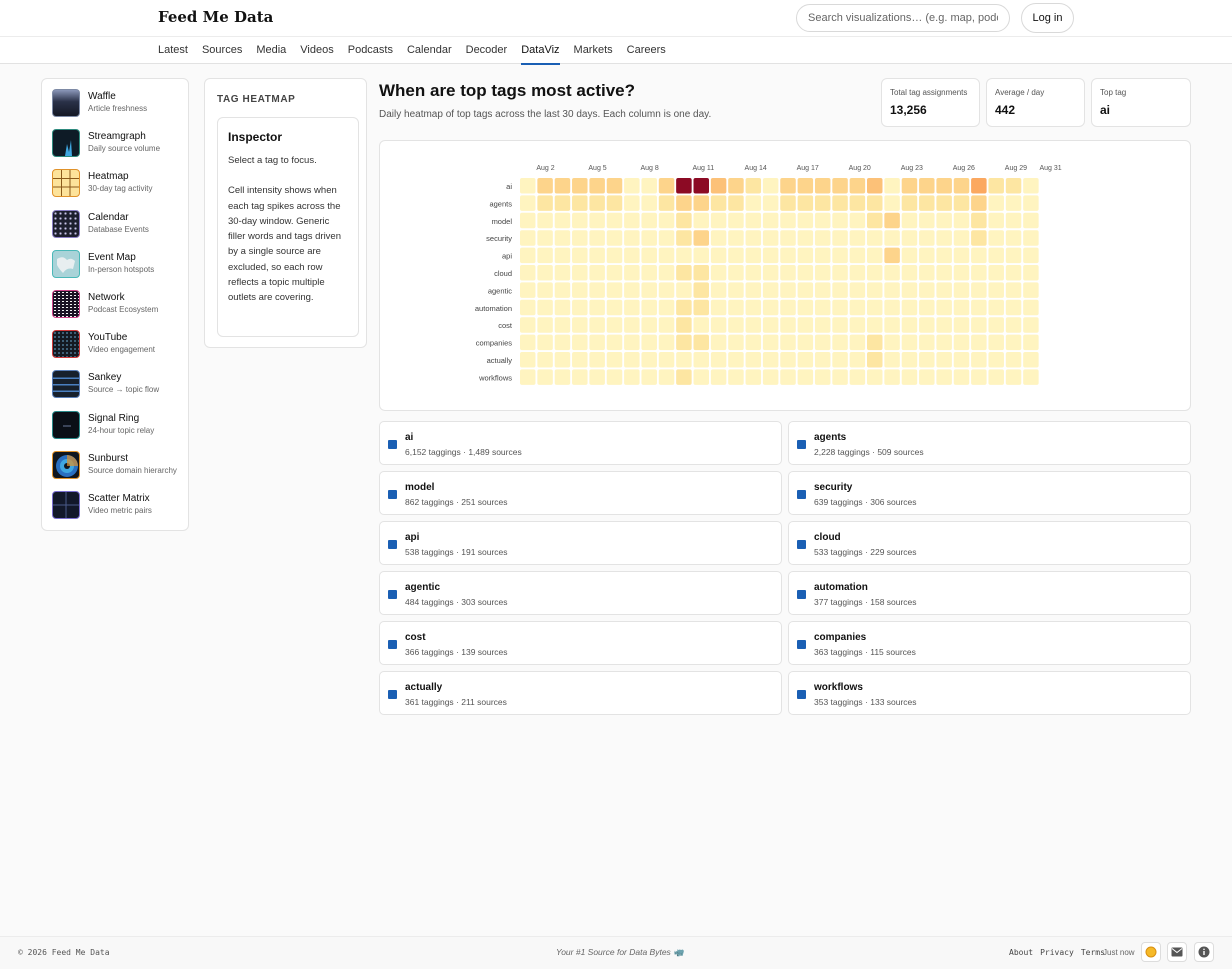 Image resolution: width=1232 pixels, height=969 pixels. Describe the element at coordinates (271, 50) in the screenshot. I see `nav-media: Media` at that location.